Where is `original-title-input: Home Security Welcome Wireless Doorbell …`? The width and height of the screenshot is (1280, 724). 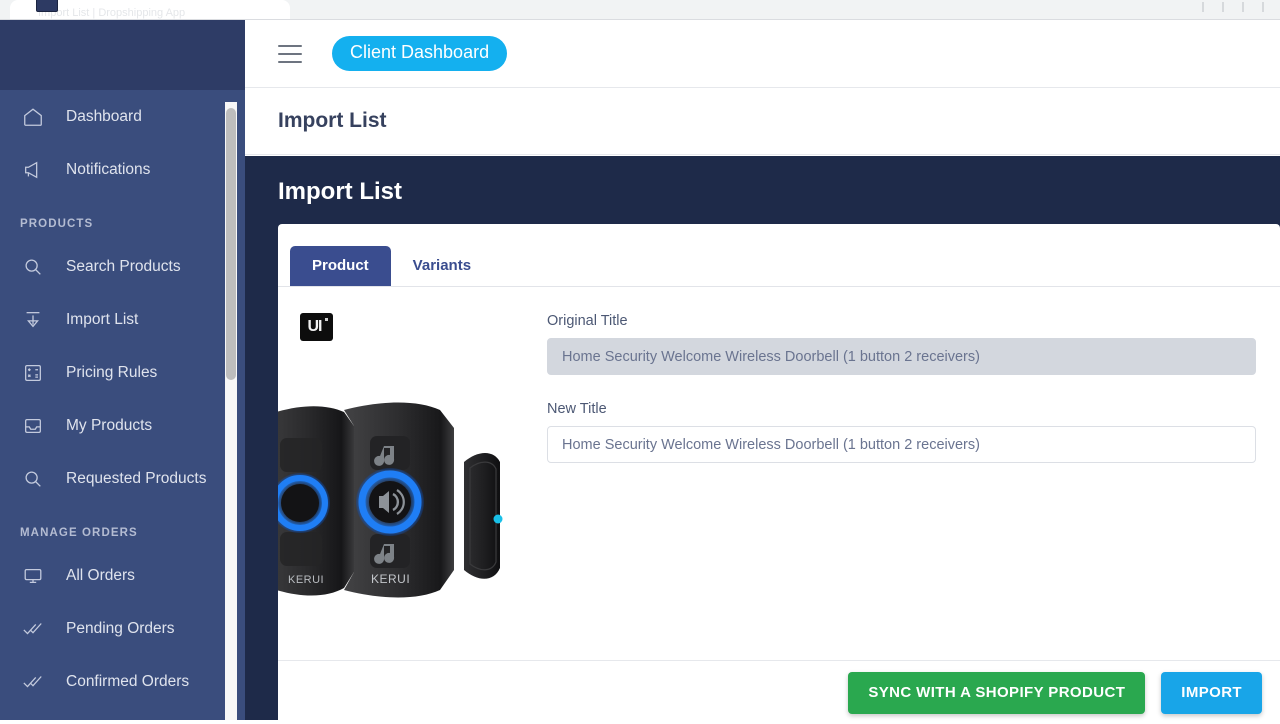 original-title-input: Home Security Welcome Wireless Doorbell … is located at coordinates (901, 356).